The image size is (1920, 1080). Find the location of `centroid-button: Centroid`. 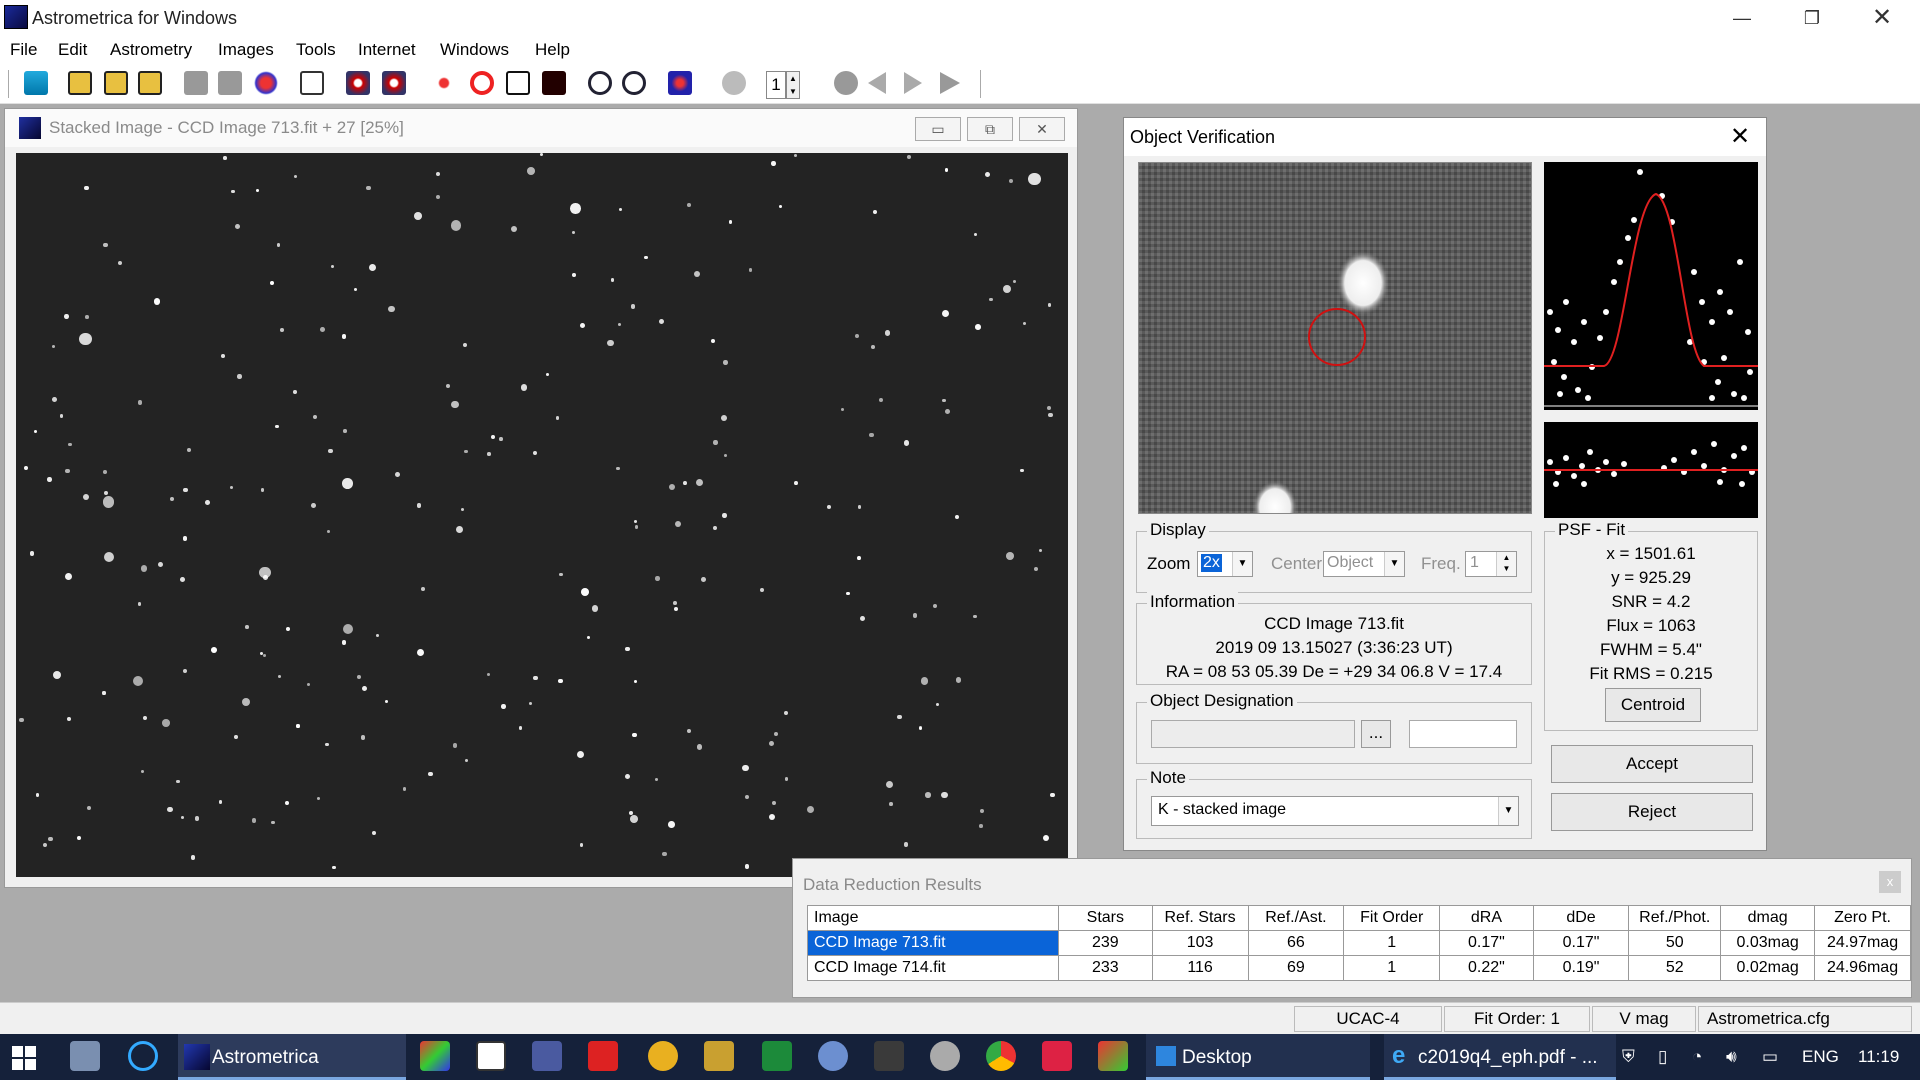

centroid-button: Centroid is located at coordinates (1653, 705).